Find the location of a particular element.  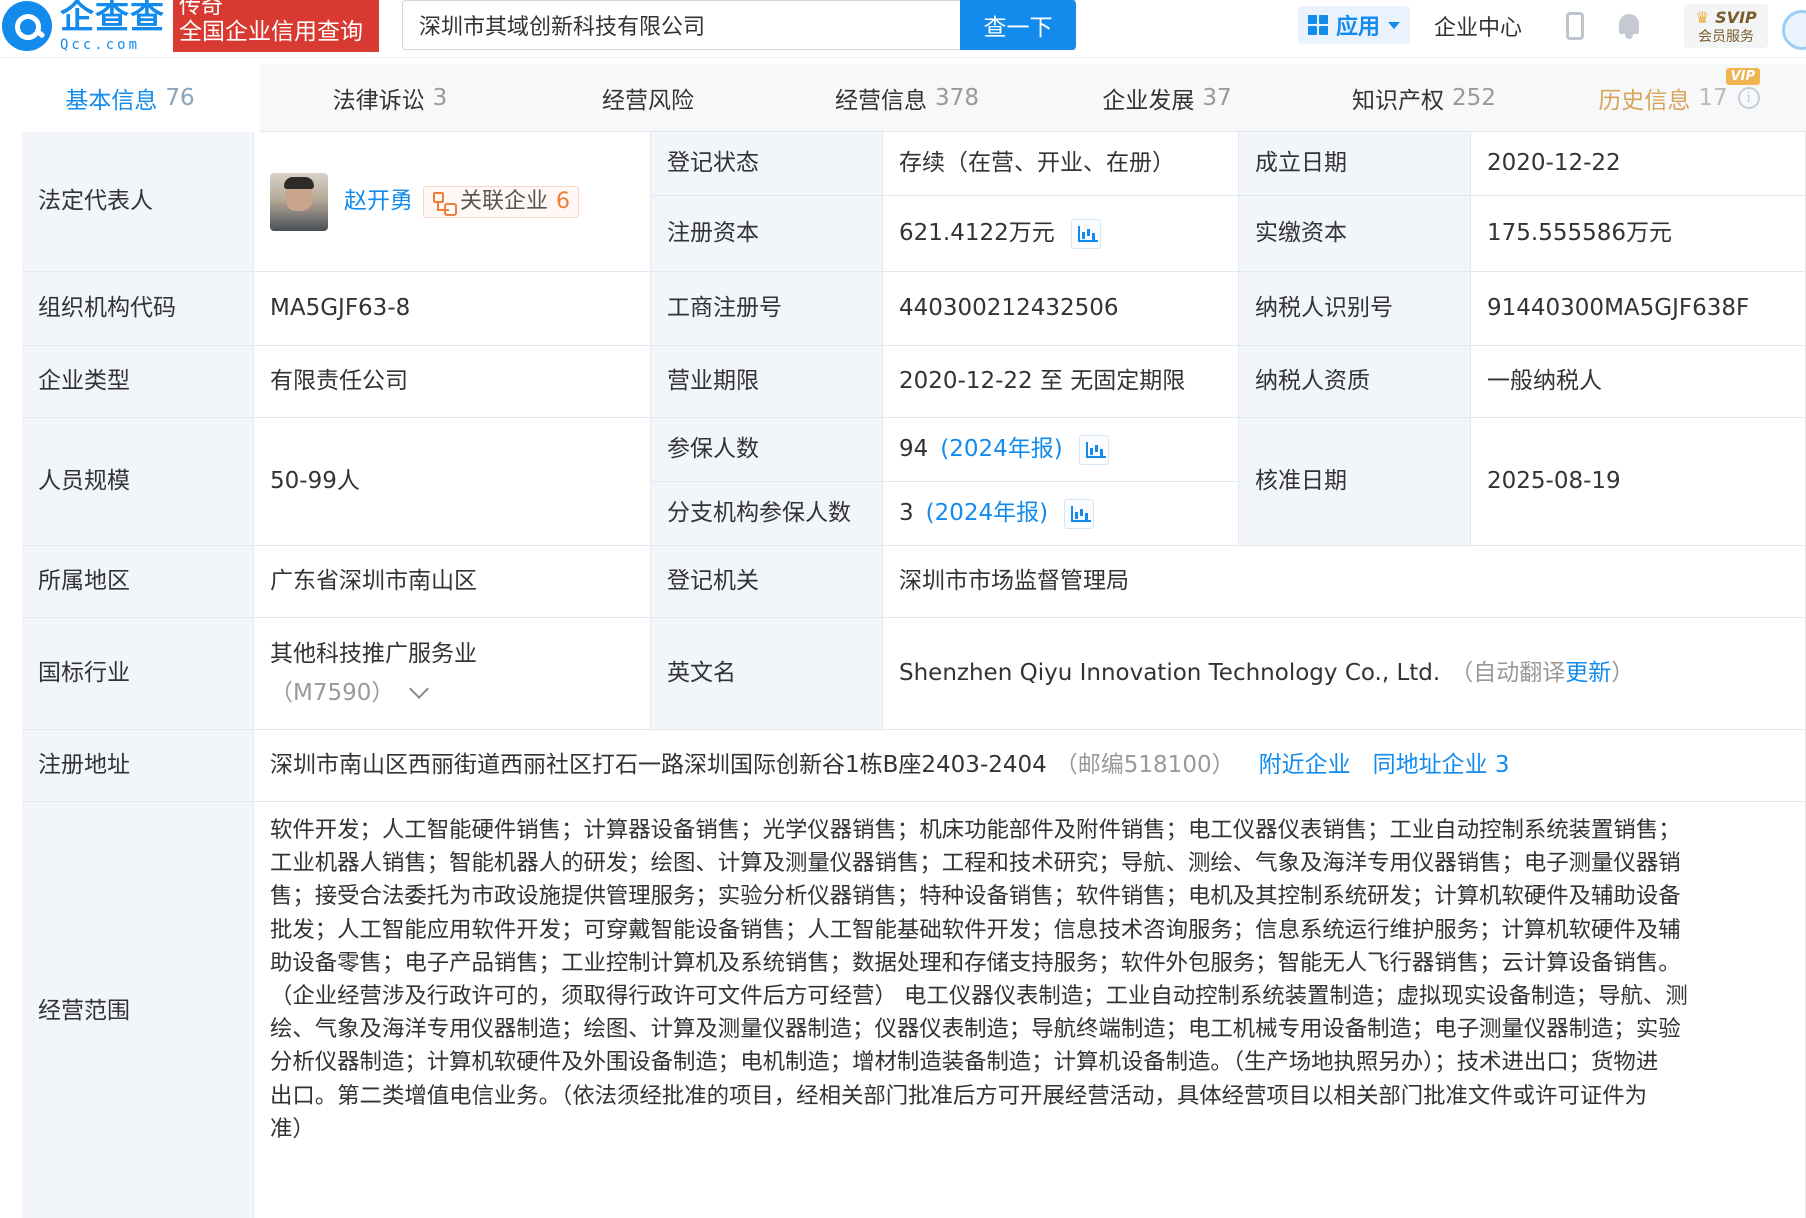

tab-business-risk: 经营风险 is located at coordinates (648, 98).